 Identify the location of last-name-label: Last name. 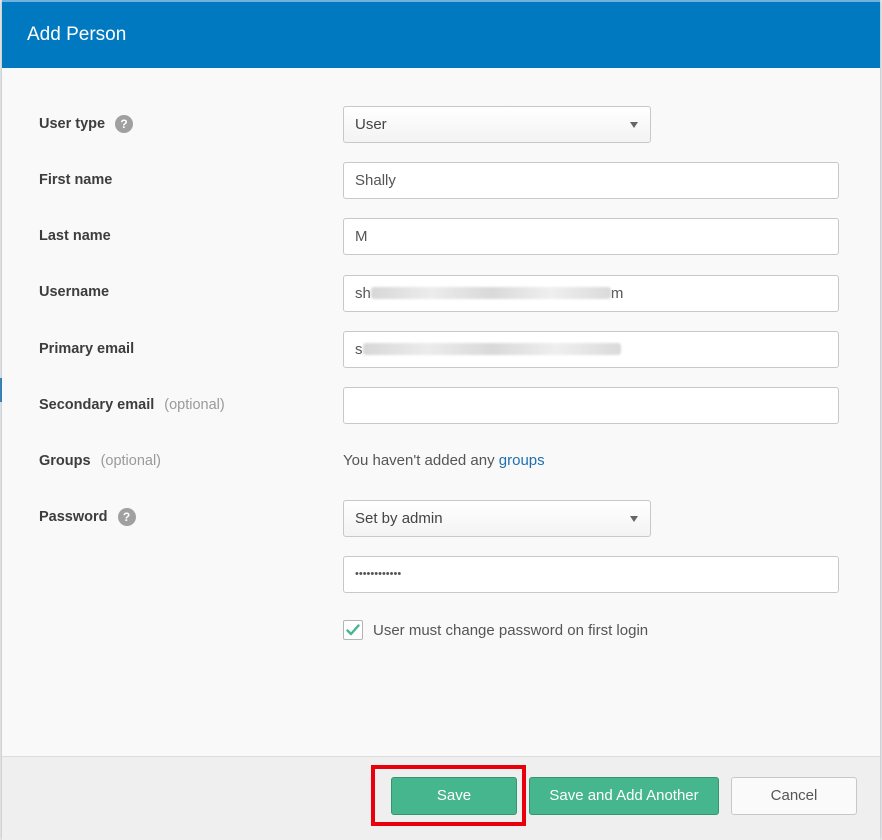
(75, 236).